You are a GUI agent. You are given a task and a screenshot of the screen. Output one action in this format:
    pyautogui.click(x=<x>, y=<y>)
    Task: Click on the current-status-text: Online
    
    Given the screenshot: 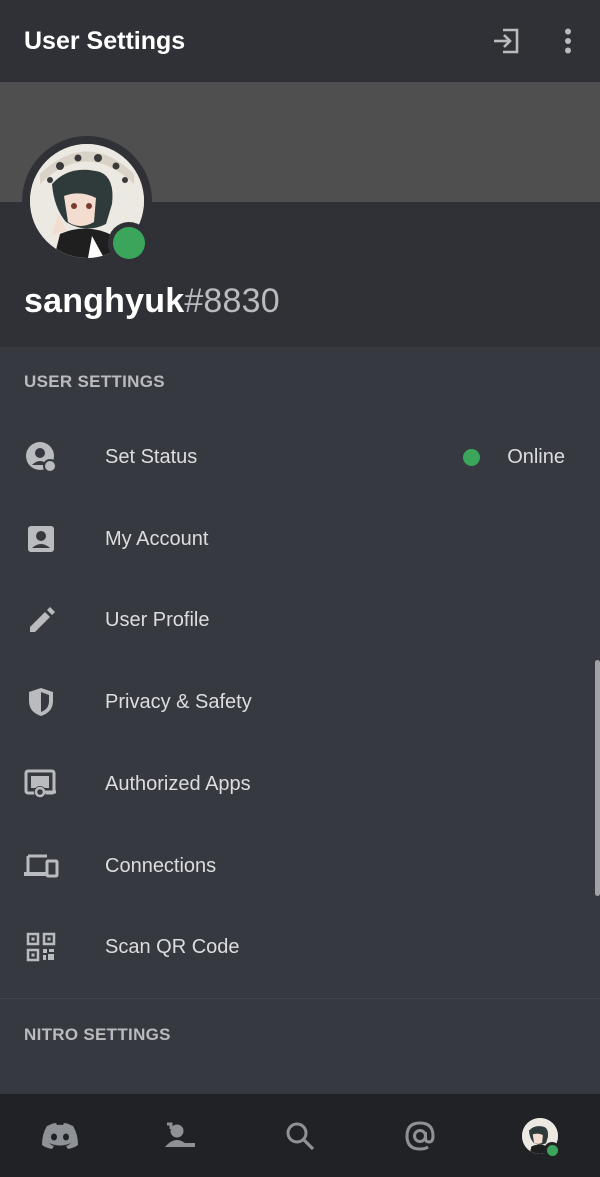 What is the action you would take?
    pyautogui.click(x=536, y=456)
    